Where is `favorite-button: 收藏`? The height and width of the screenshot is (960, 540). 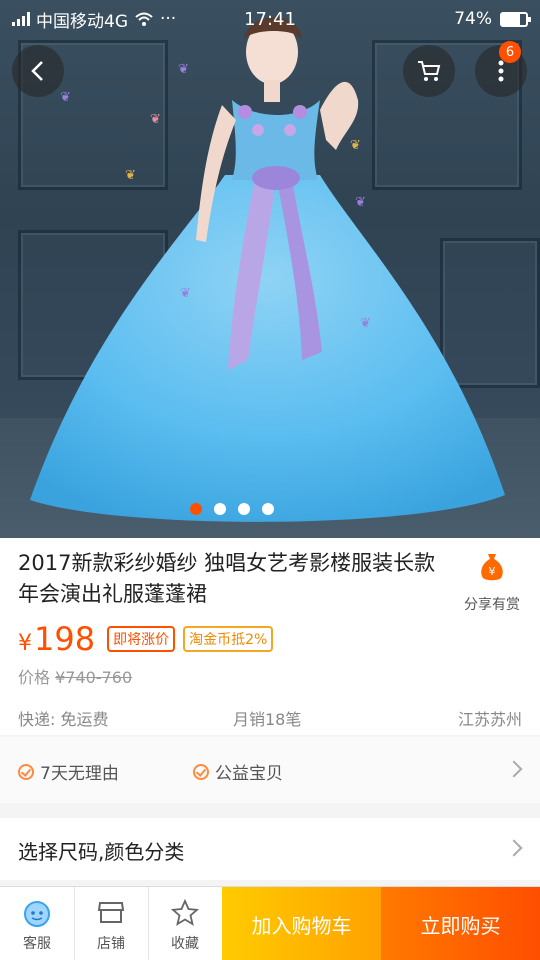
favorite-button: 收藏 is located at coordinates (185, 923).